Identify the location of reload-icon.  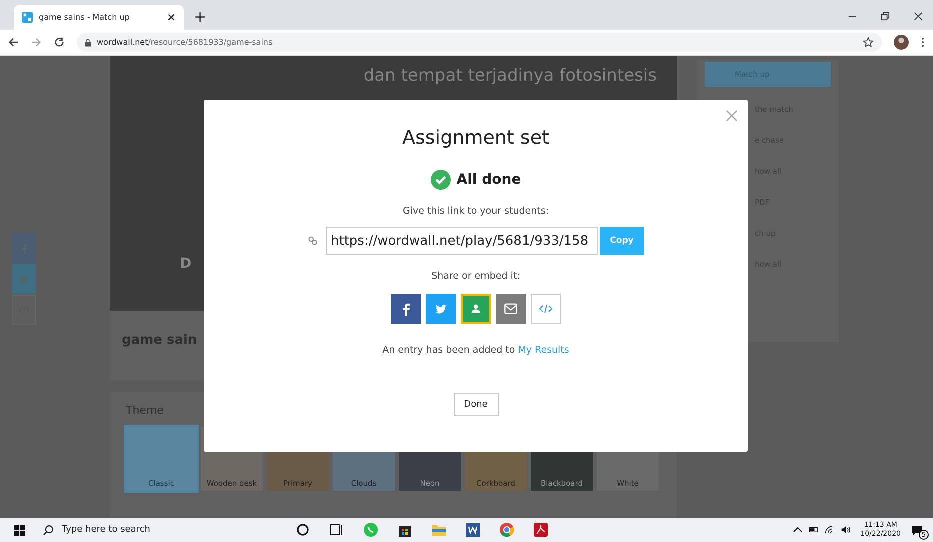
(59, 42).